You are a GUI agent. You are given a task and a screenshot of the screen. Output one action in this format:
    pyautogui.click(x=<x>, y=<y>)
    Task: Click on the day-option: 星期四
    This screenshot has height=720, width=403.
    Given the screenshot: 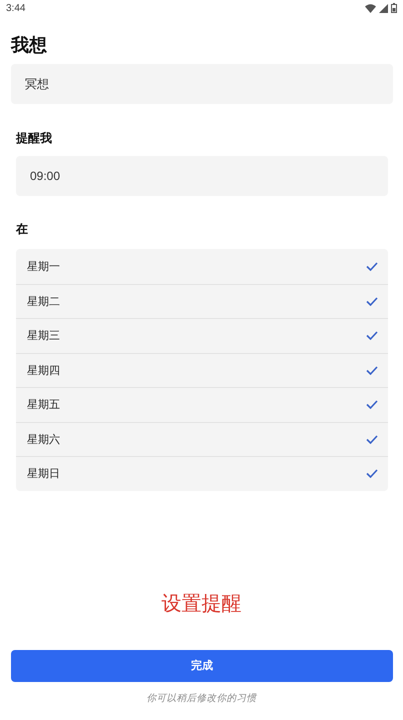 What is the action you would take?
    pyautogui.click(x=202, y=369)
    